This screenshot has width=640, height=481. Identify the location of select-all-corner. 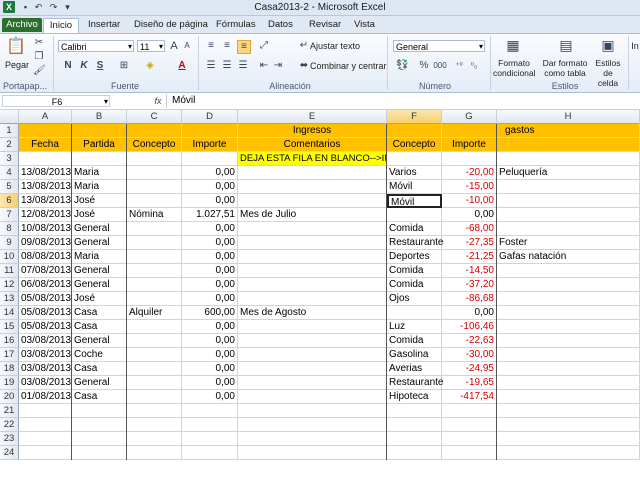
(9, 117).